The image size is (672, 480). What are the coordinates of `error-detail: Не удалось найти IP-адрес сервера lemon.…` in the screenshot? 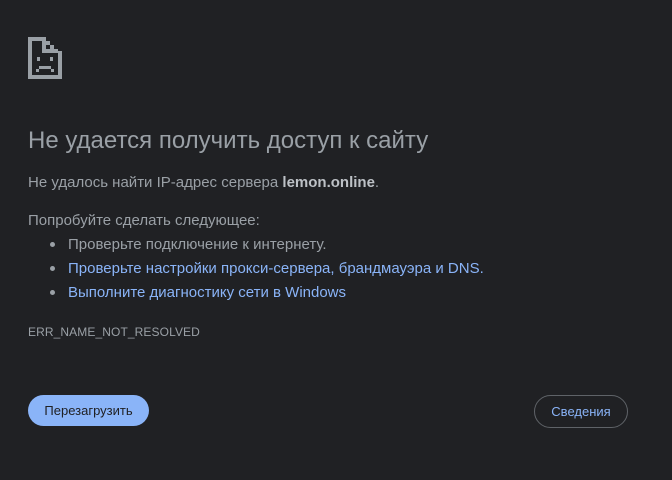 It's located at (203, 183).